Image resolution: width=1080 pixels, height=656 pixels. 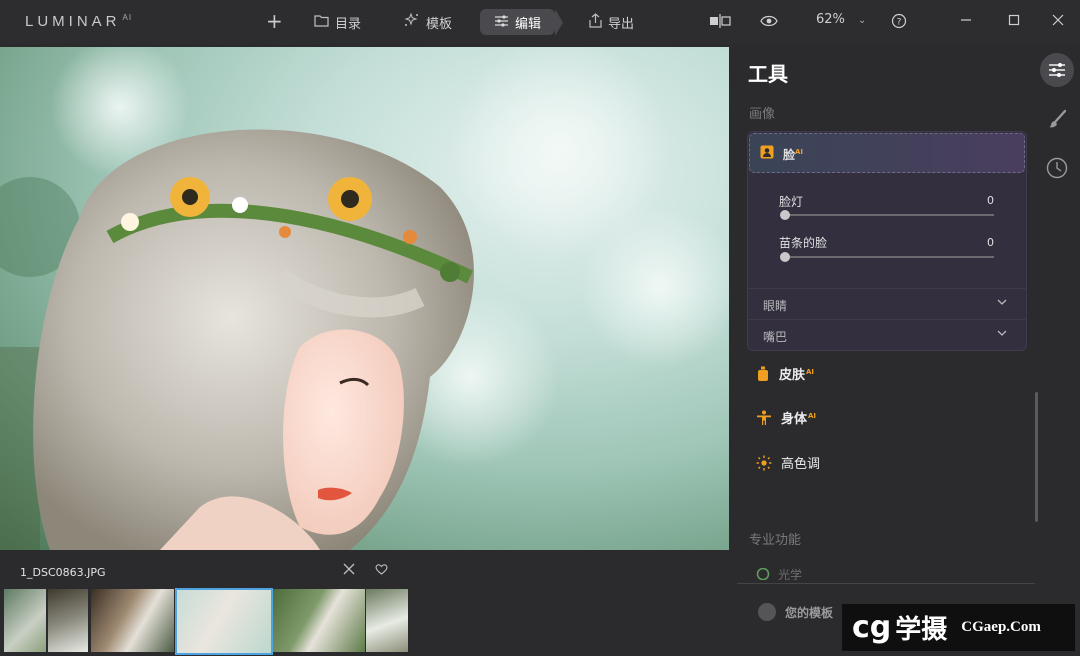 What do you see at coordinates (412, 21) in the screenshot?
I see `sparkle-icon` at bounding box center [412, 21].